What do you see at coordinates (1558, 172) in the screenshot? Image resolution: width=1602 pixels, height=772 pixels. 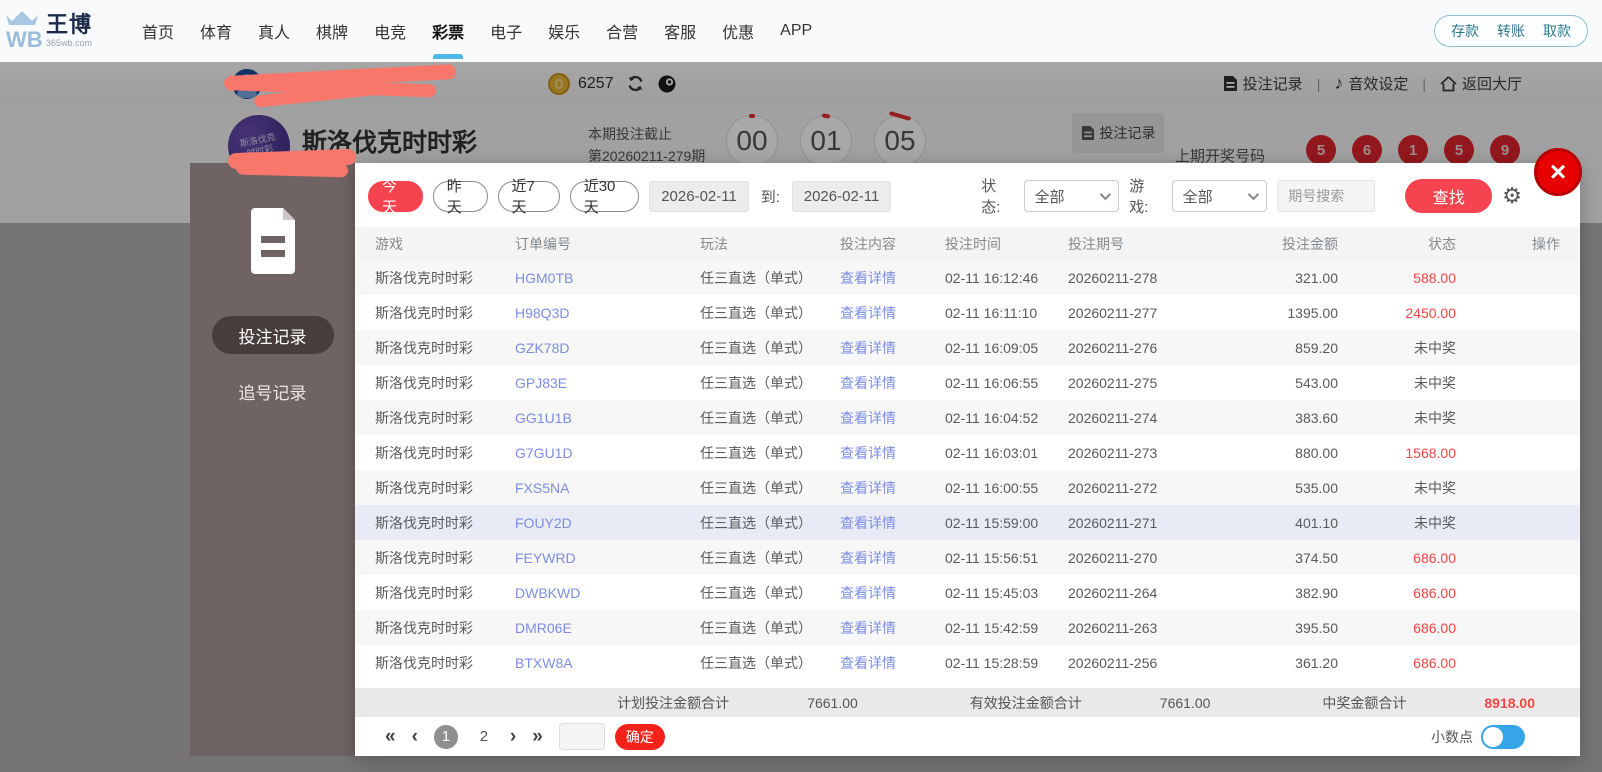 I see `close-icon: ×` at bounding box center [1558, 172].